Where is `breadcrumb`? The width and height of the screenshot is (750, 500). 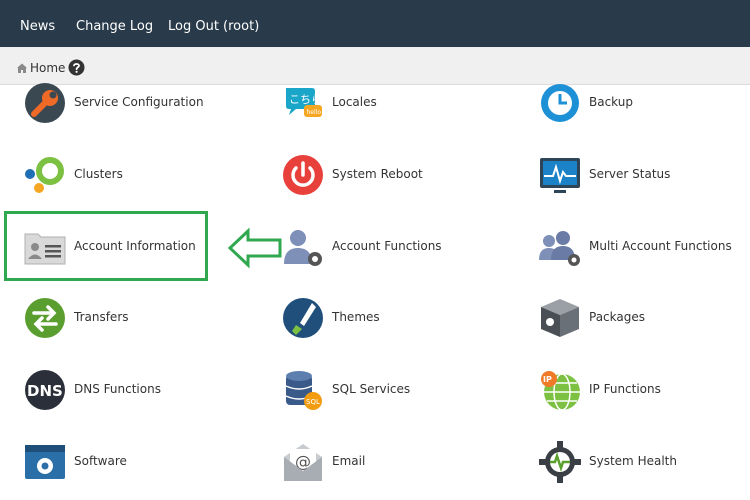 breadcrumb is located at coordinates (375, 66).